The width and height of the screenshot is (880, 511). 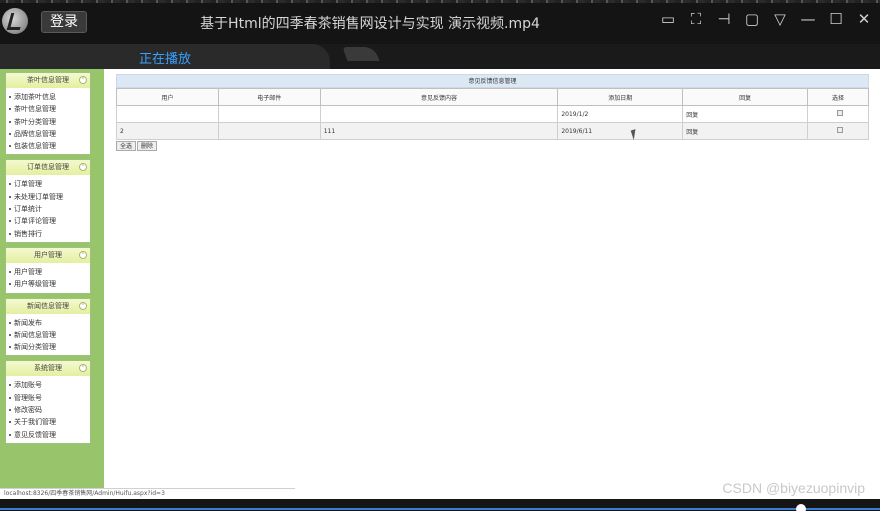 What do you see at coordinates (48, 146) in the screenshot?
I see `sidebar-menu-item: 包装信息管理` at bounding box center [48, 146].